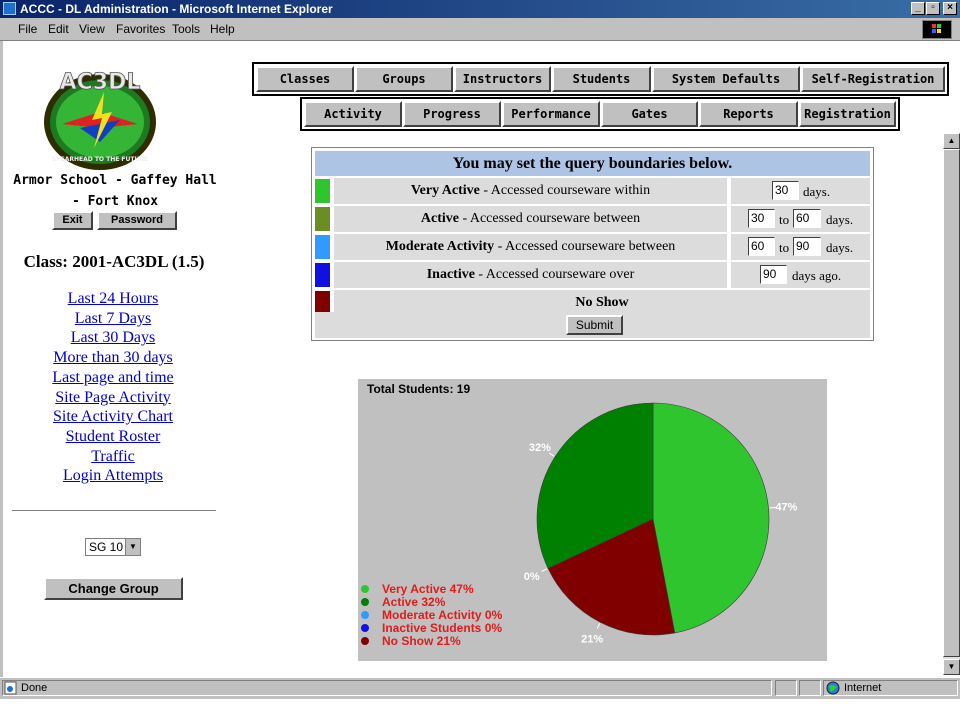  Describe the element at coordinates (592, 639) in the screenshot. I see `slice-percent-label: 21%` at that location.